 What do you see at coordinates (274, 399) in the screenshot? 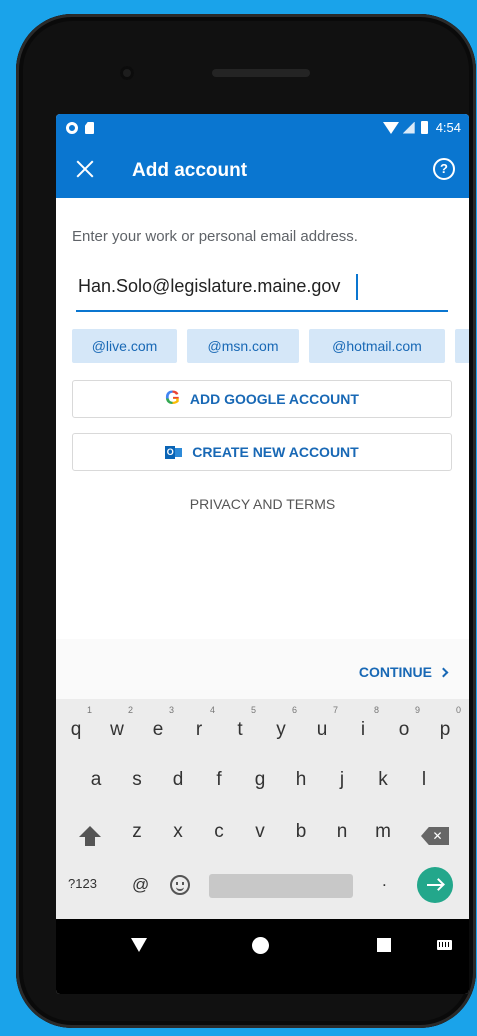
I see `google-button-label: ADD GOOGLE ACCOUNT` at bounding box center [274, 399].